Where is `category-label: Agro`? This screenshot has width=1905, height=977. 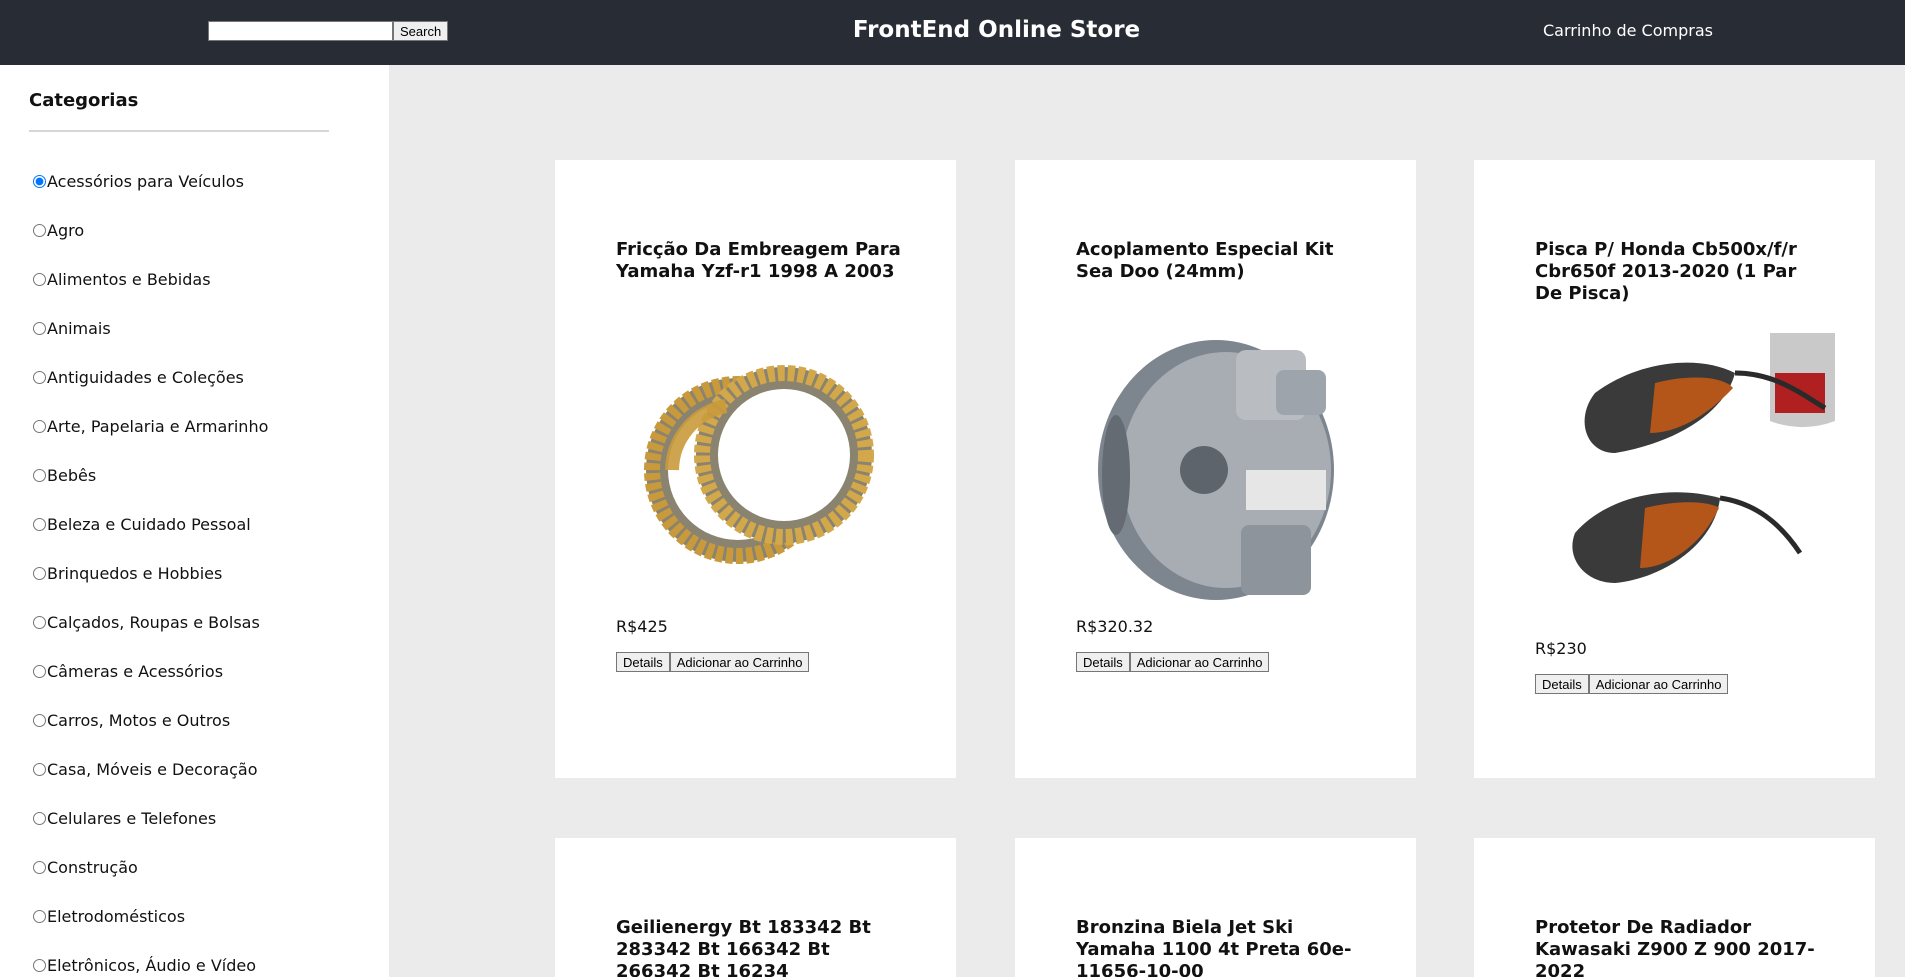 category-label: Agro is located at coordinates (66, 230).